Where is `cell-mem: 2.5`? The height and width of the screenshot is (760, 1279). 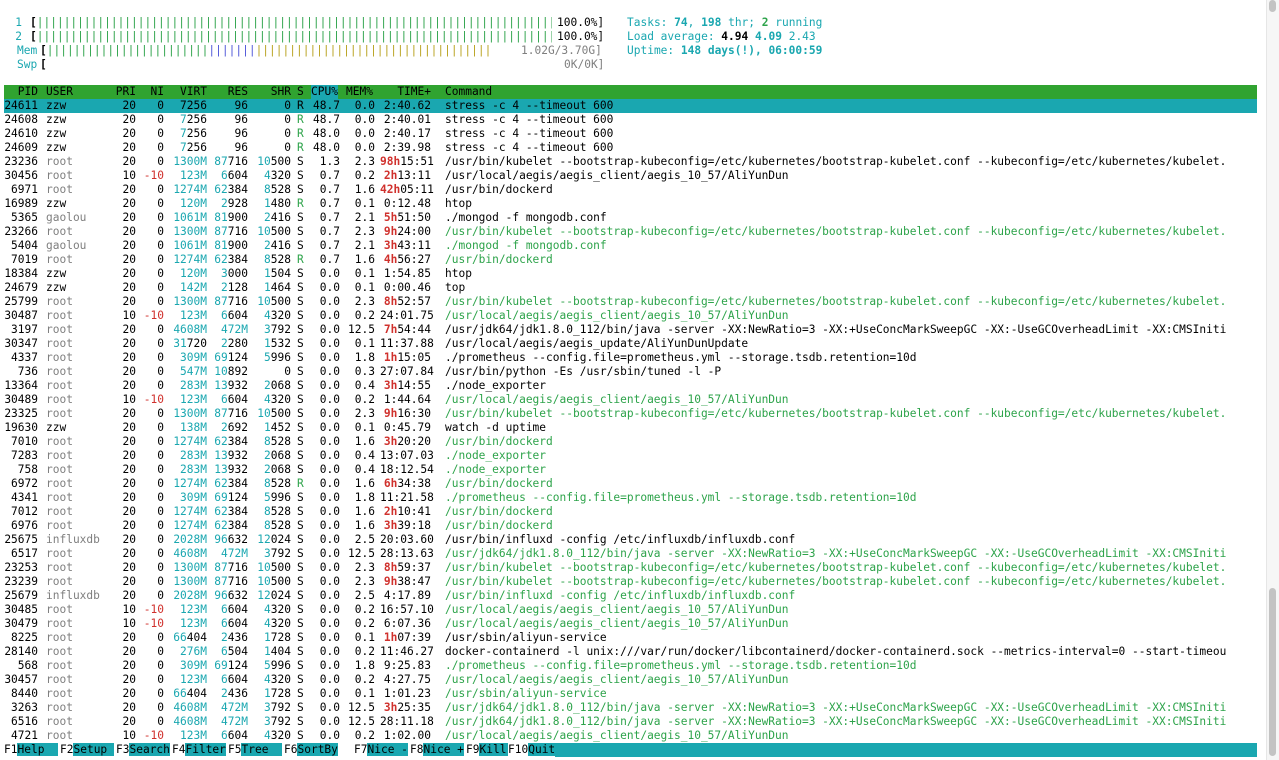 cell-mem: 2.5 is located at coordinates (364, 539).